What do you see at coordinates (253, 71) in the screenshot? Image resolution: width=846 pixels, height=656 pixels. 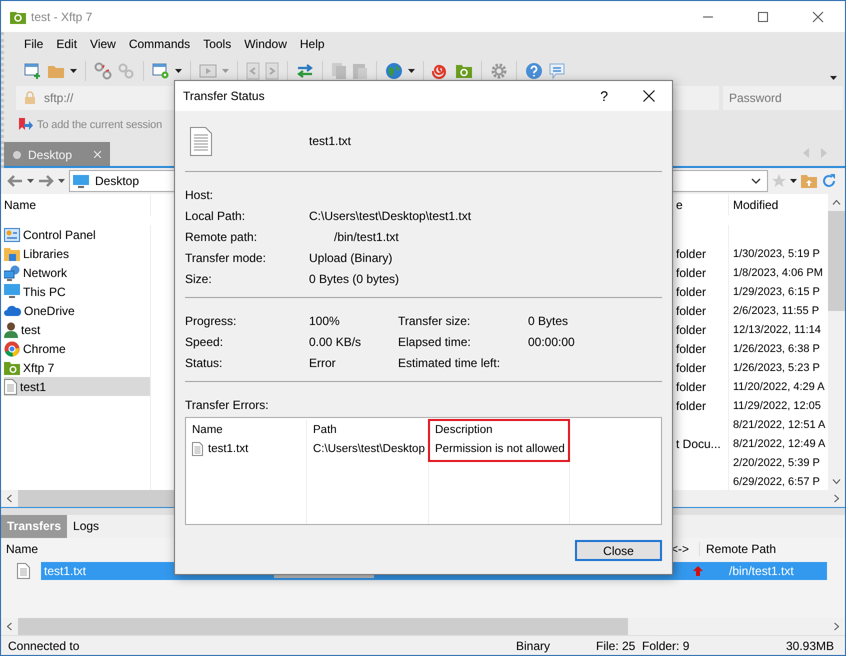 I see `page-left-icon` at bounding box center [253, 71].